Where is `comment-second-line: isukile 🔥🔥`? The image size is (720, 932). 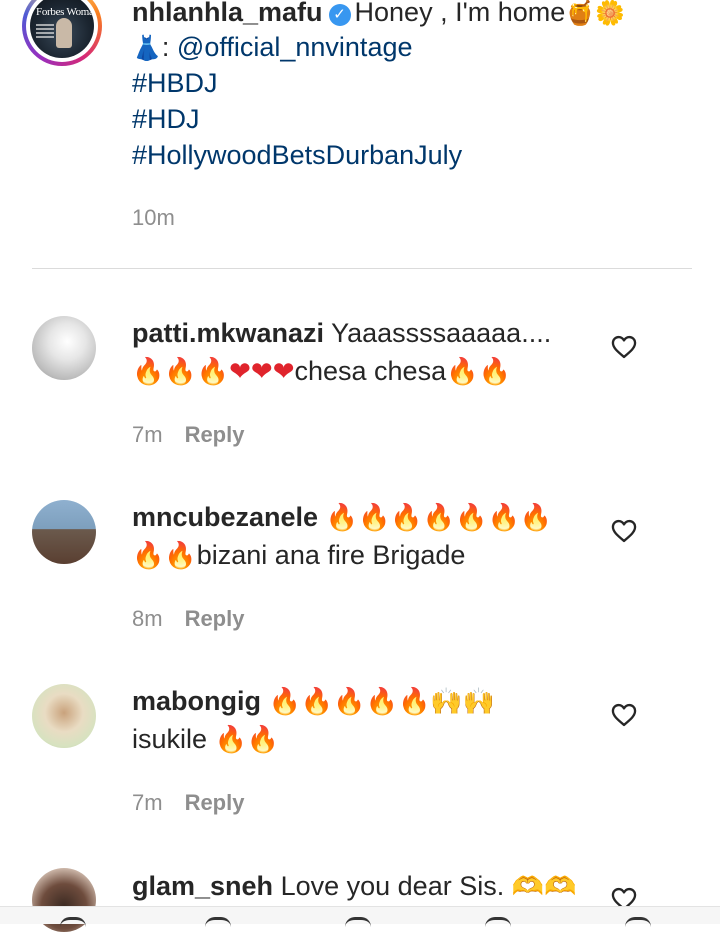
comment-second-line: isukile 🔥🔥 is located at coordinates (205, 739).